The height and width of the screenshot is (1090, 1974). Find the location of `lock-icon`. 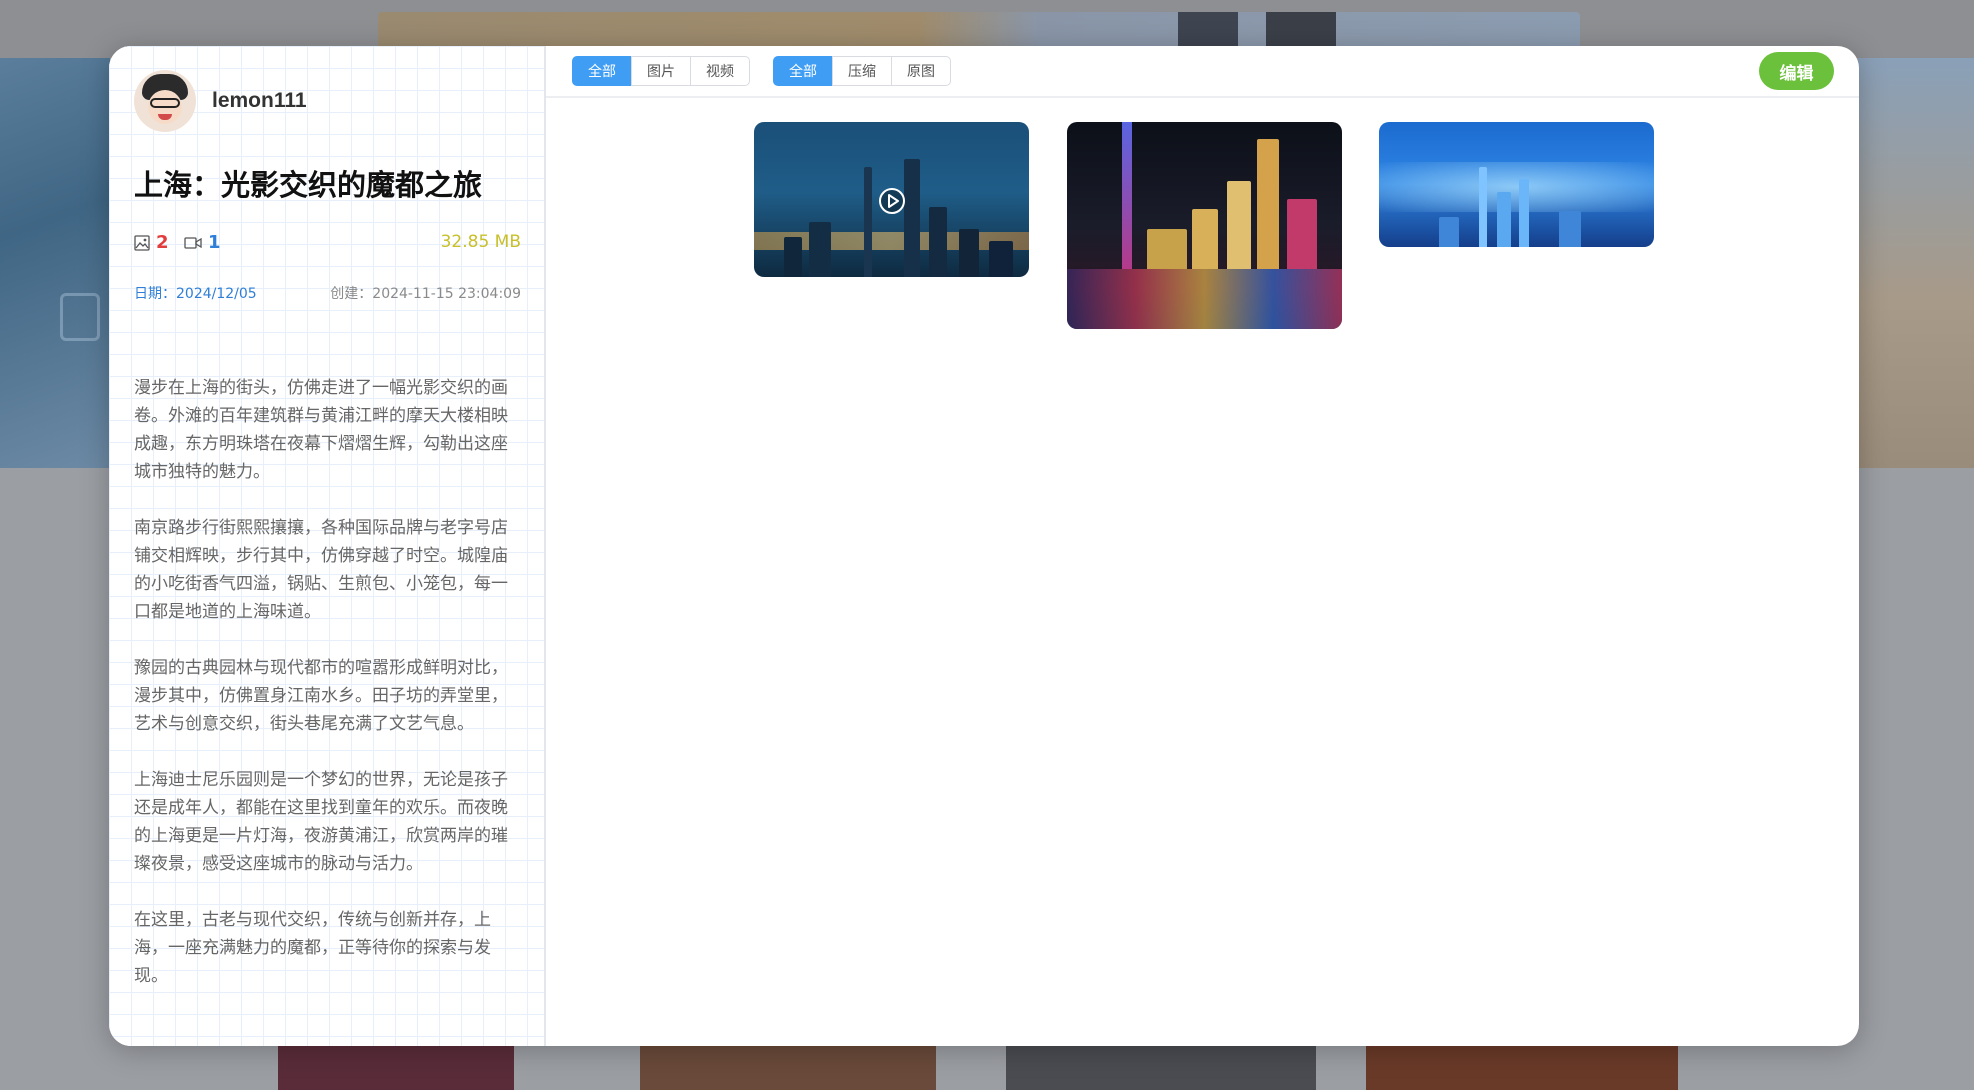

lock-icon is located at coordinates (80, 317).